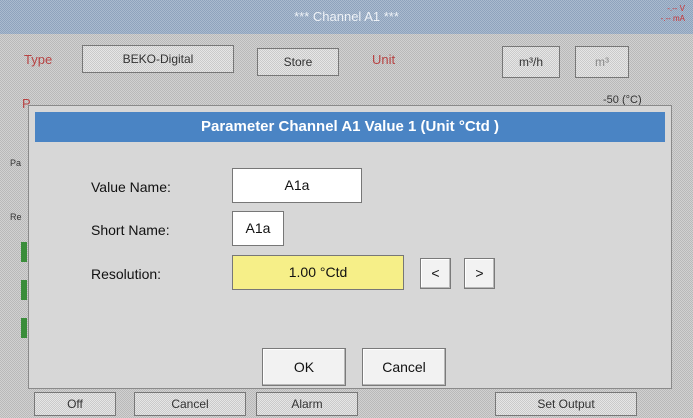  I want to click on ok-button: OK, so click(304, 367).